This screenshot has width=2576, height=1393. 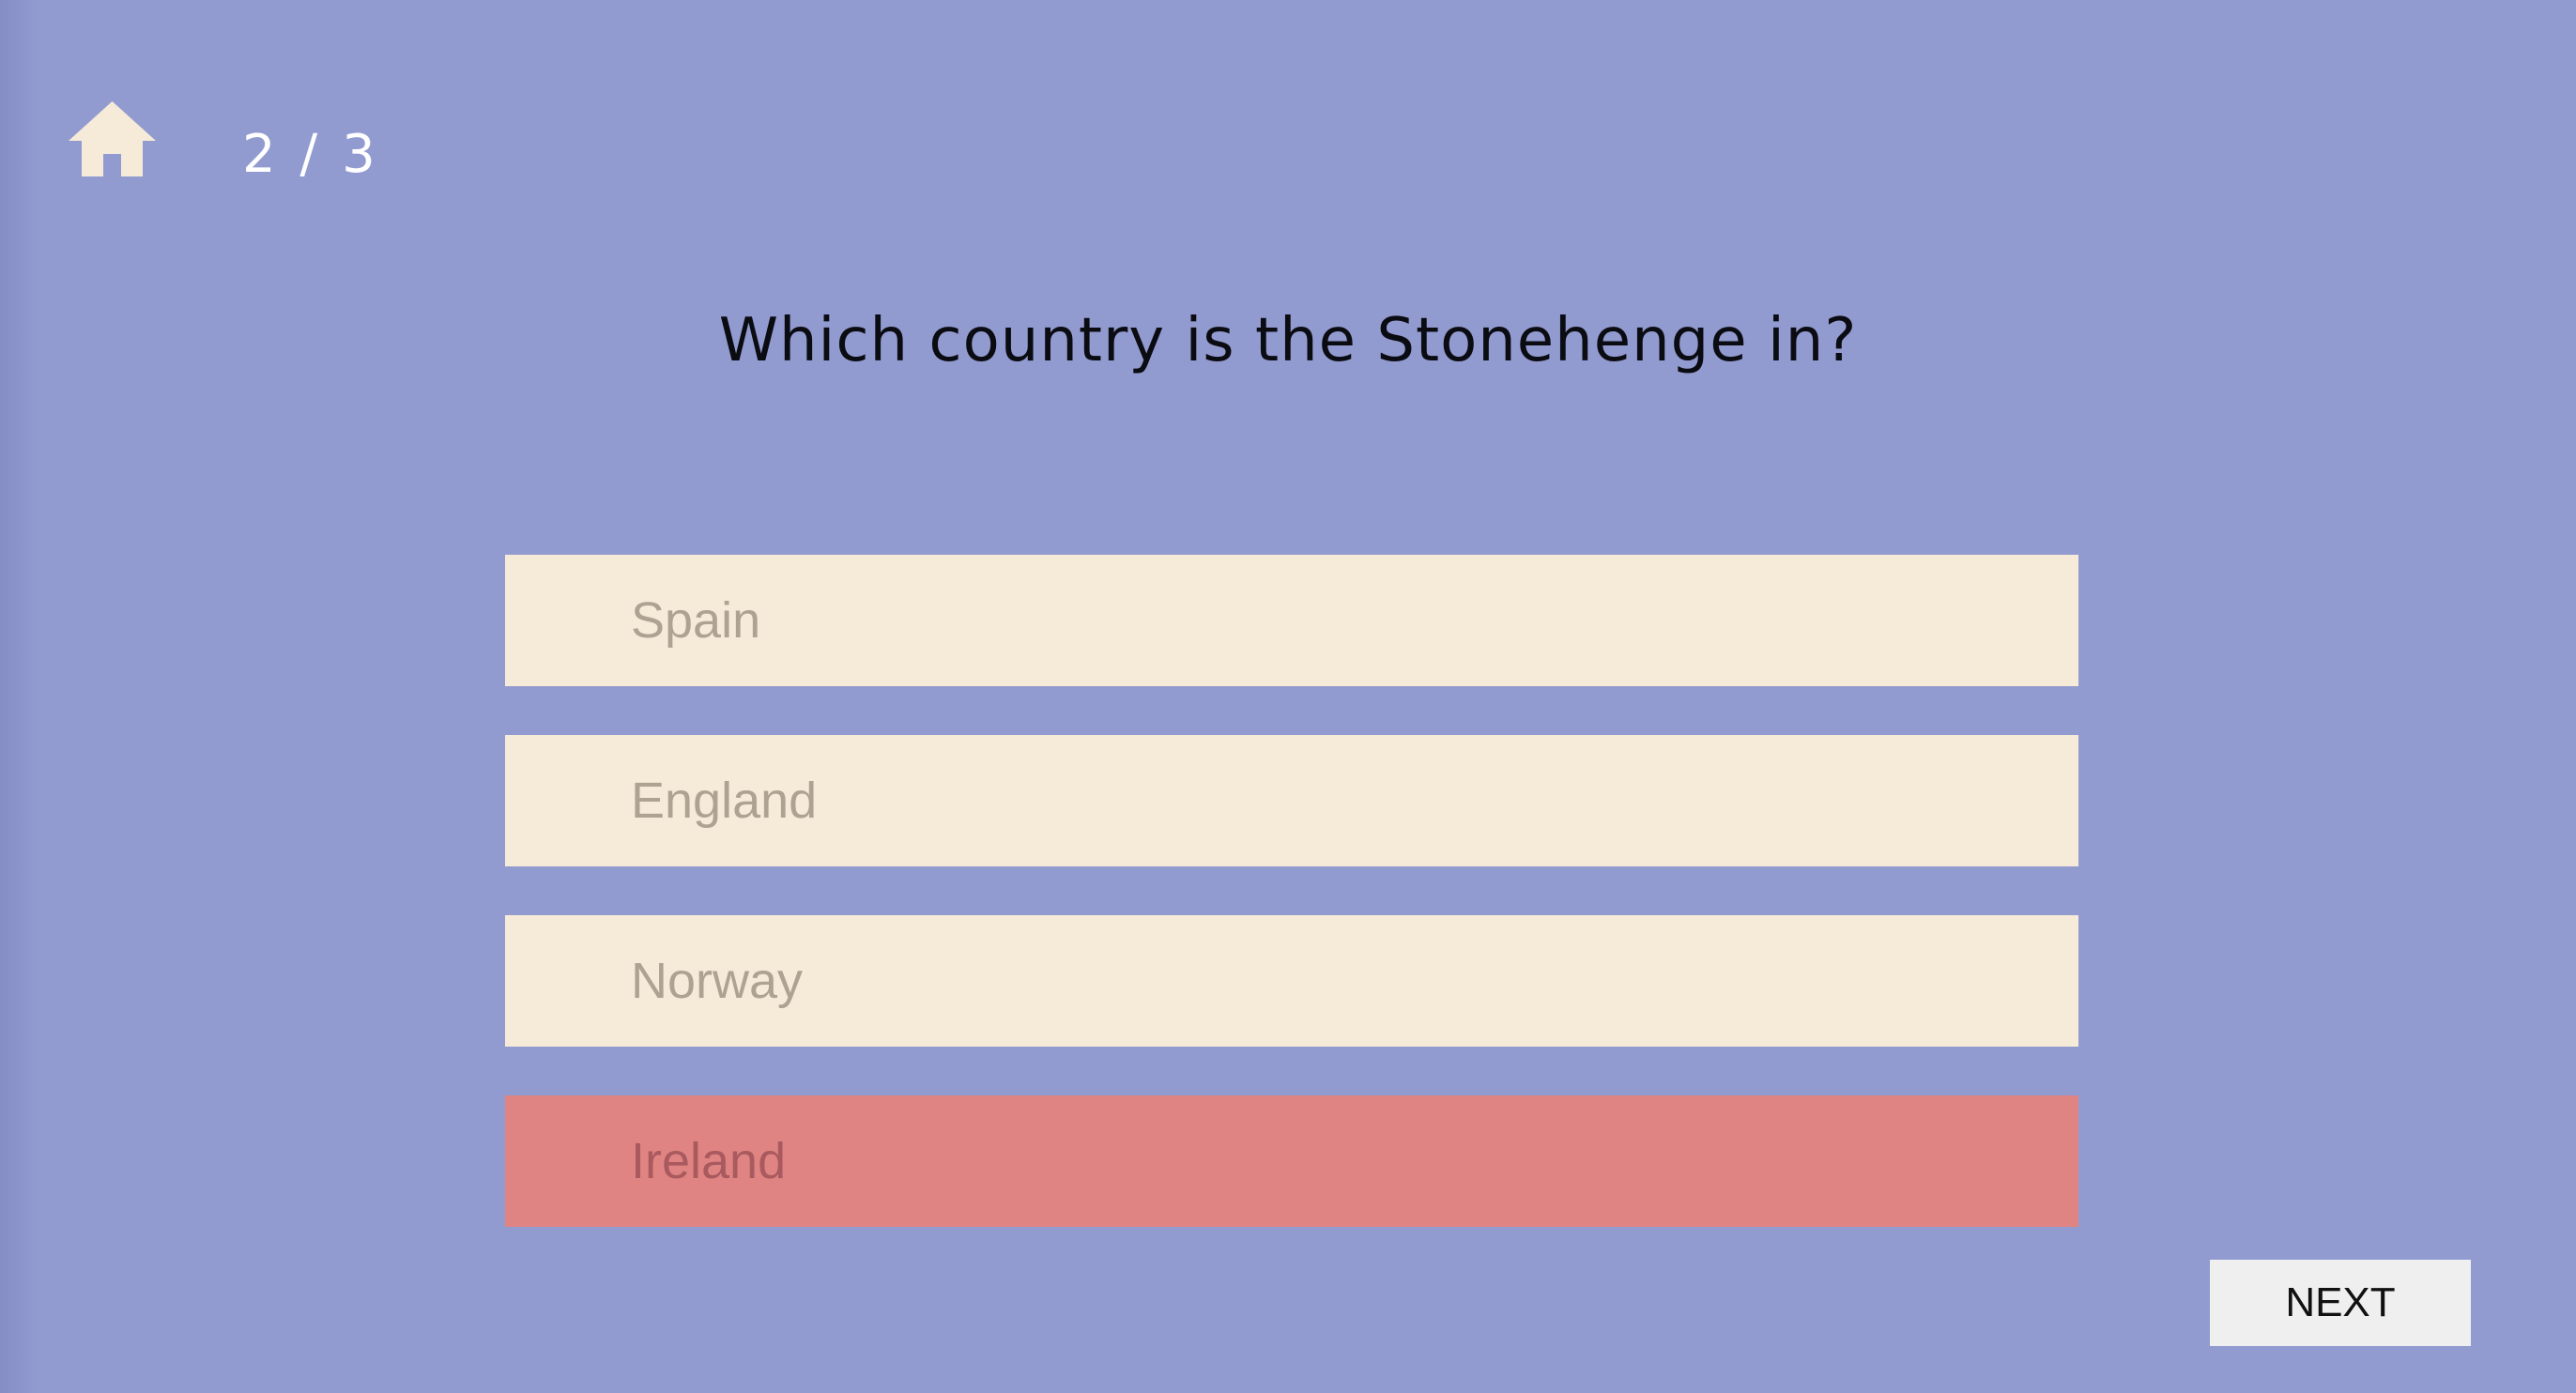 I want to click on answer-option-spain: Spain, so click(x=1291, y=620).